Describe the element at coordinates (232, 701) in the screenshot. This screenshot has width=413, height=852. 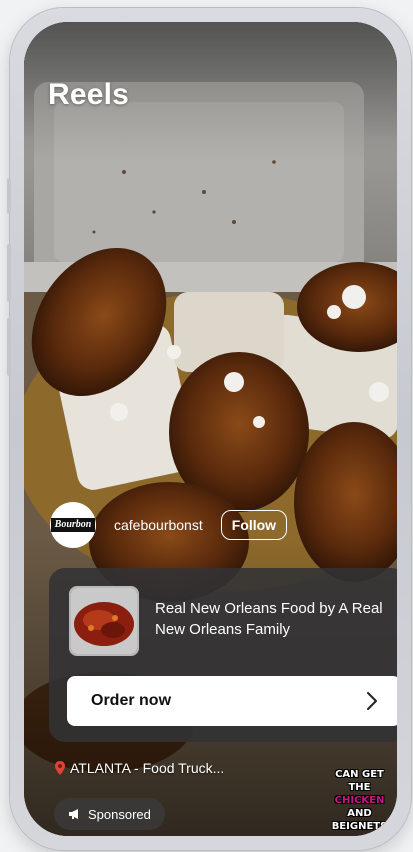
I see `order-now-button: Order now` at that location.